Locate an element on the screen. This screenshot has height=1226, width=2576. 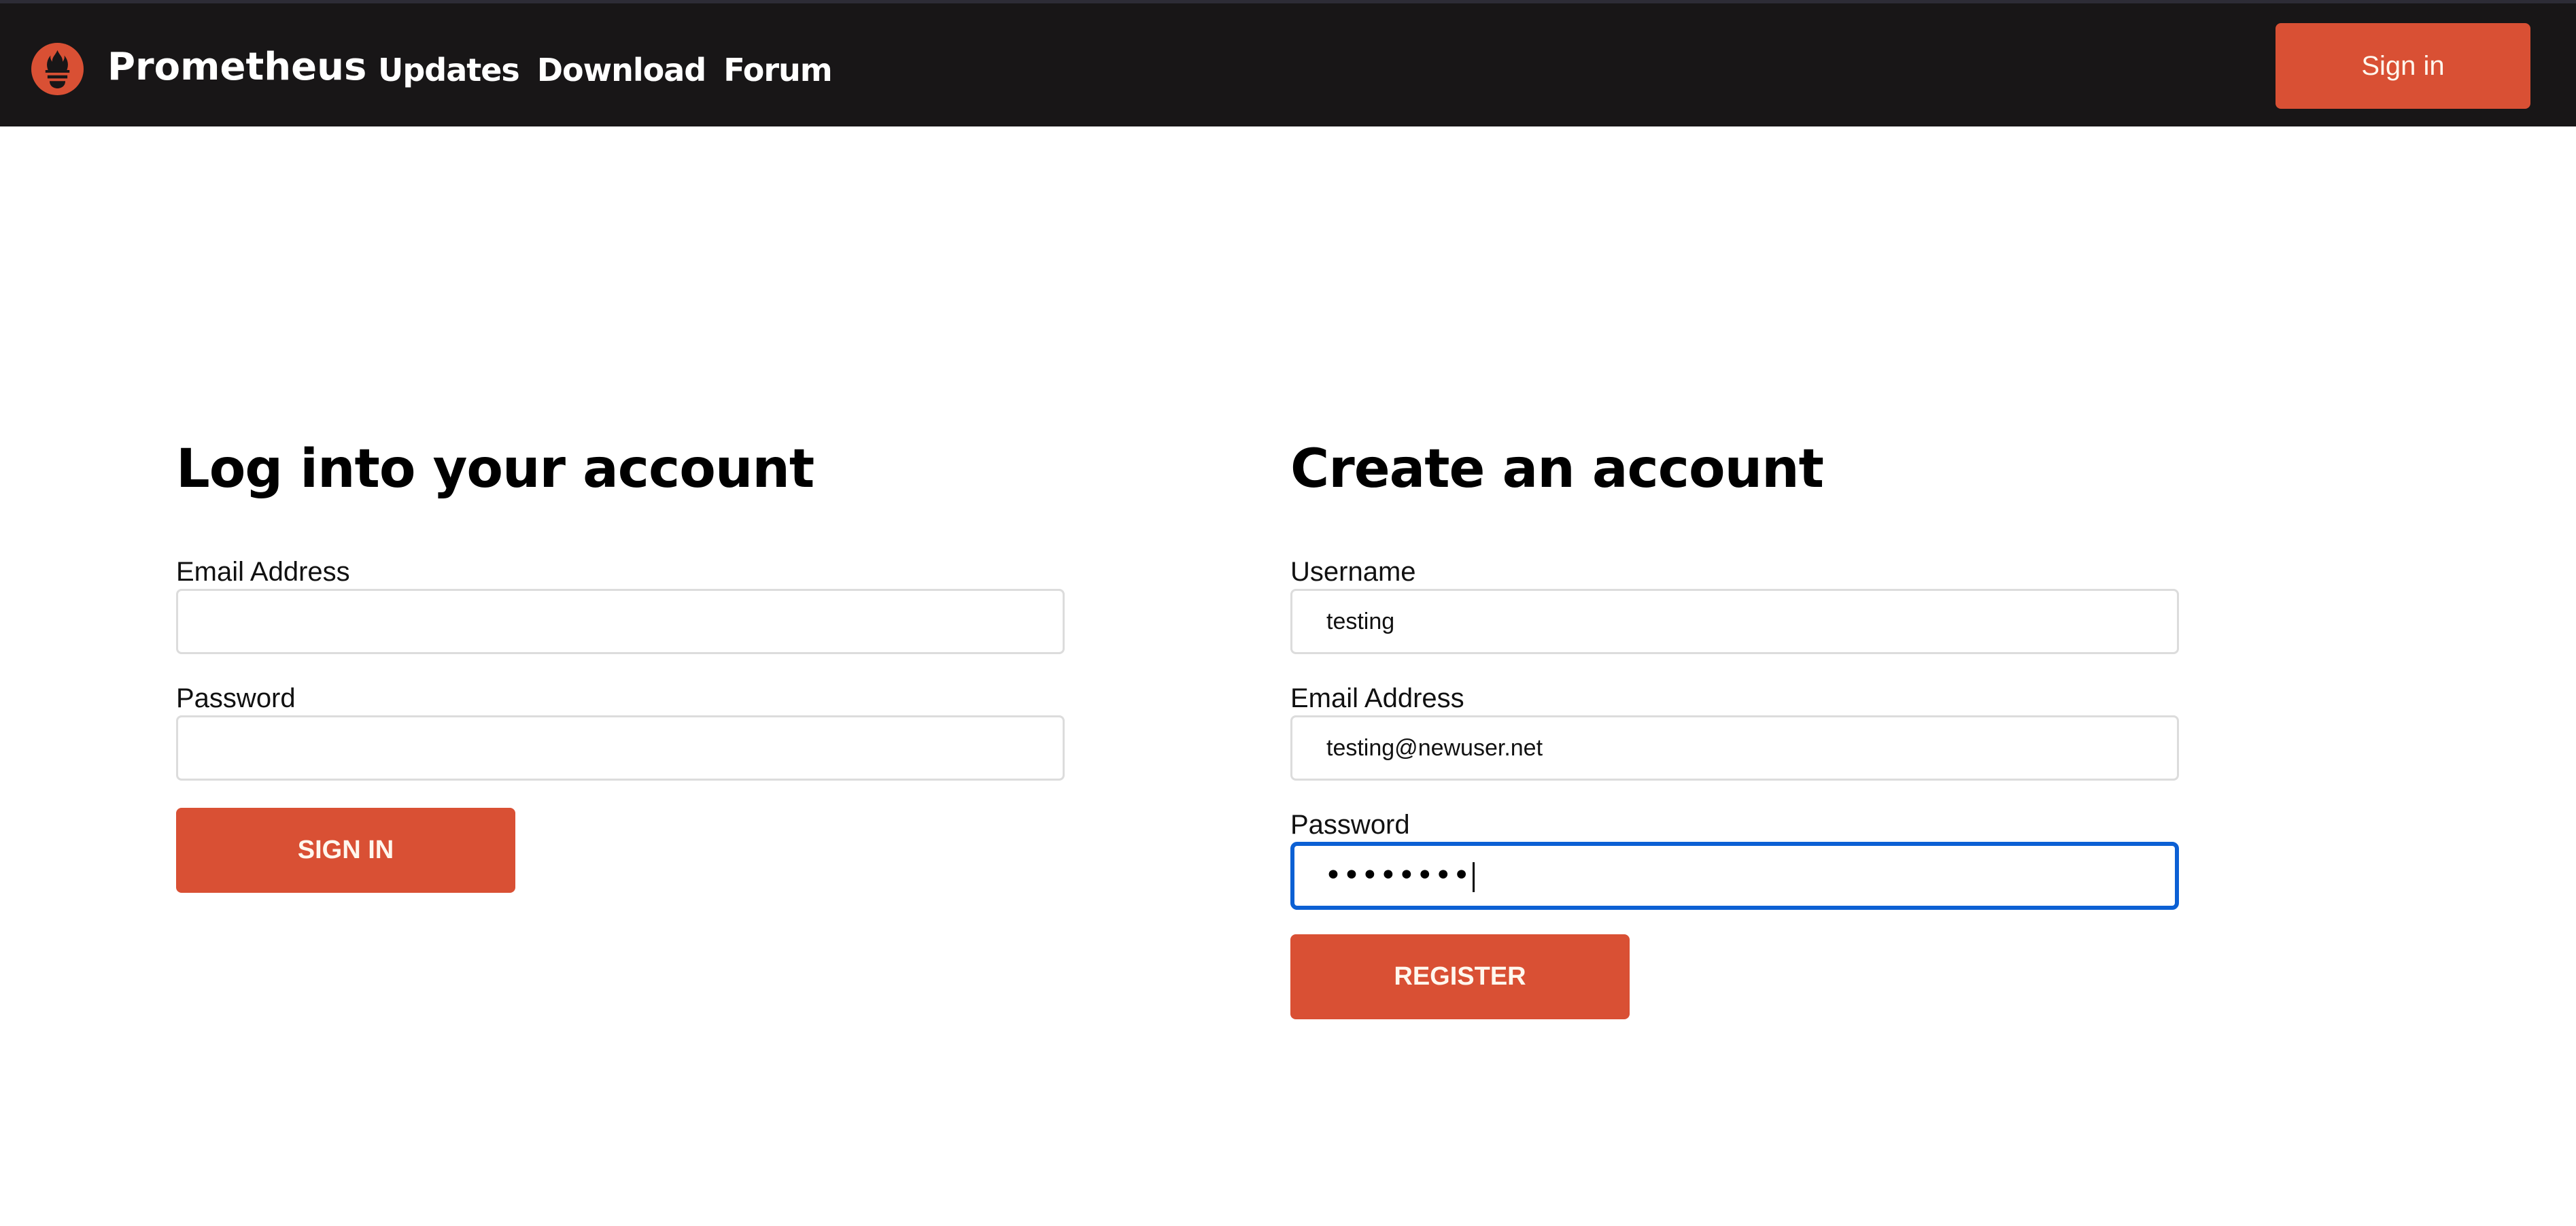
main-nav: Updates Download Forum is located at coordinates (605, 70).